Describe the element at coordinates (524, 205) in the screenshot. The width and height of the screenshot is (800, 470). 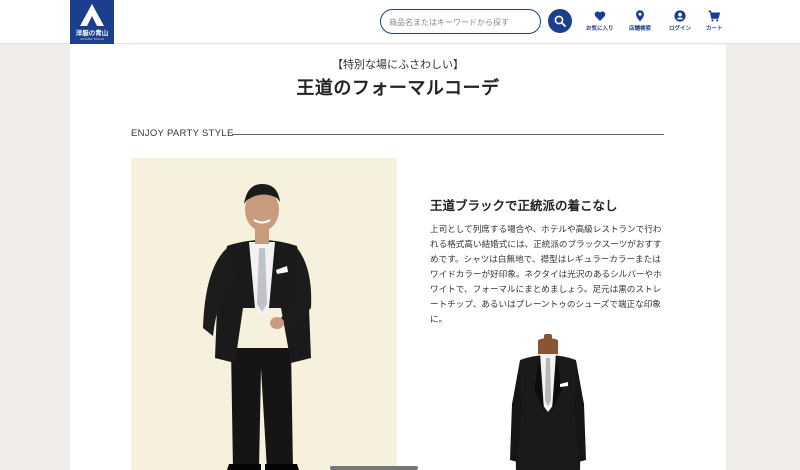
I see `section-subtitle: 王道ブラックで正統派の着こなし` at that location.